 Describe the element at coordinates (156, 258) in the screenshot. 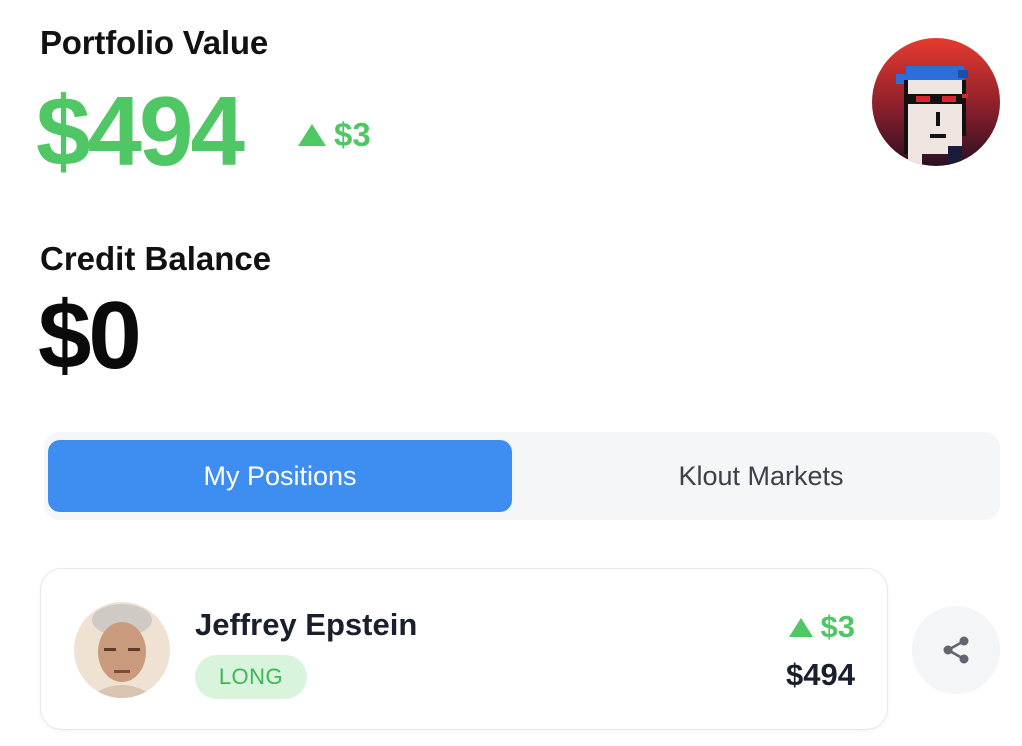

I see `credit-balance-title: Credit Balance` at that location.